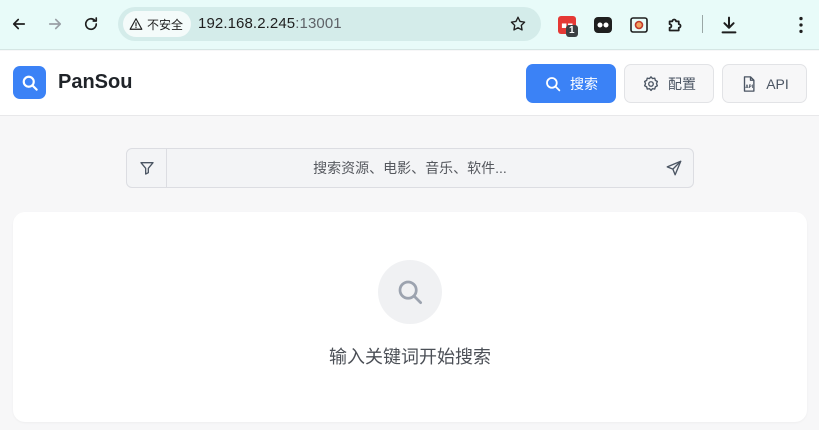 The height and width of the screenshot is (430, 819). Describe the element at coordinates (518, 24) in the screenshot. I see `bookmark-star-icon` at that location.